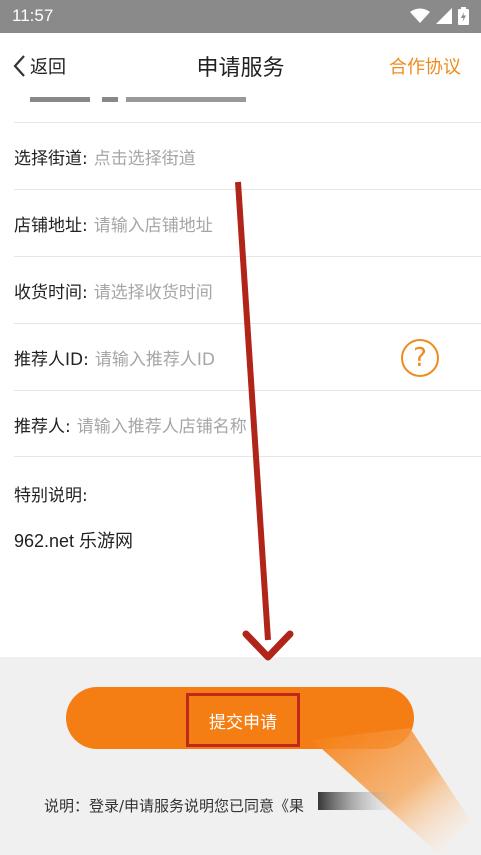 This screenshot has height=855, width=481. What do you see at coordinates (420, 358) in the screenshot?
I see `help-icon: ?` at bounding box center [420, 358].